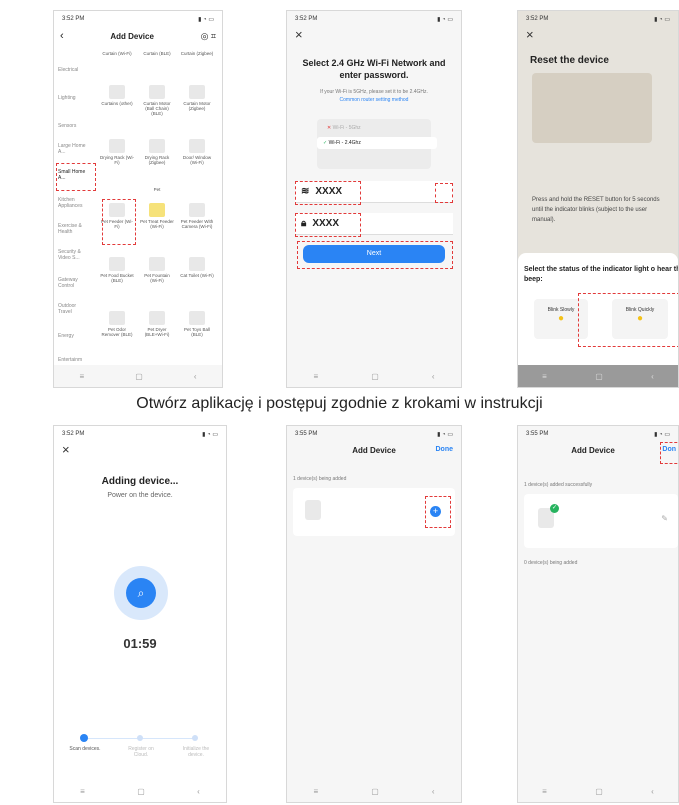  What do you see at coordinates (140, 643) in the screenshot?
I see `countdown-timer: 01:59` at bounding box center [140, 643].